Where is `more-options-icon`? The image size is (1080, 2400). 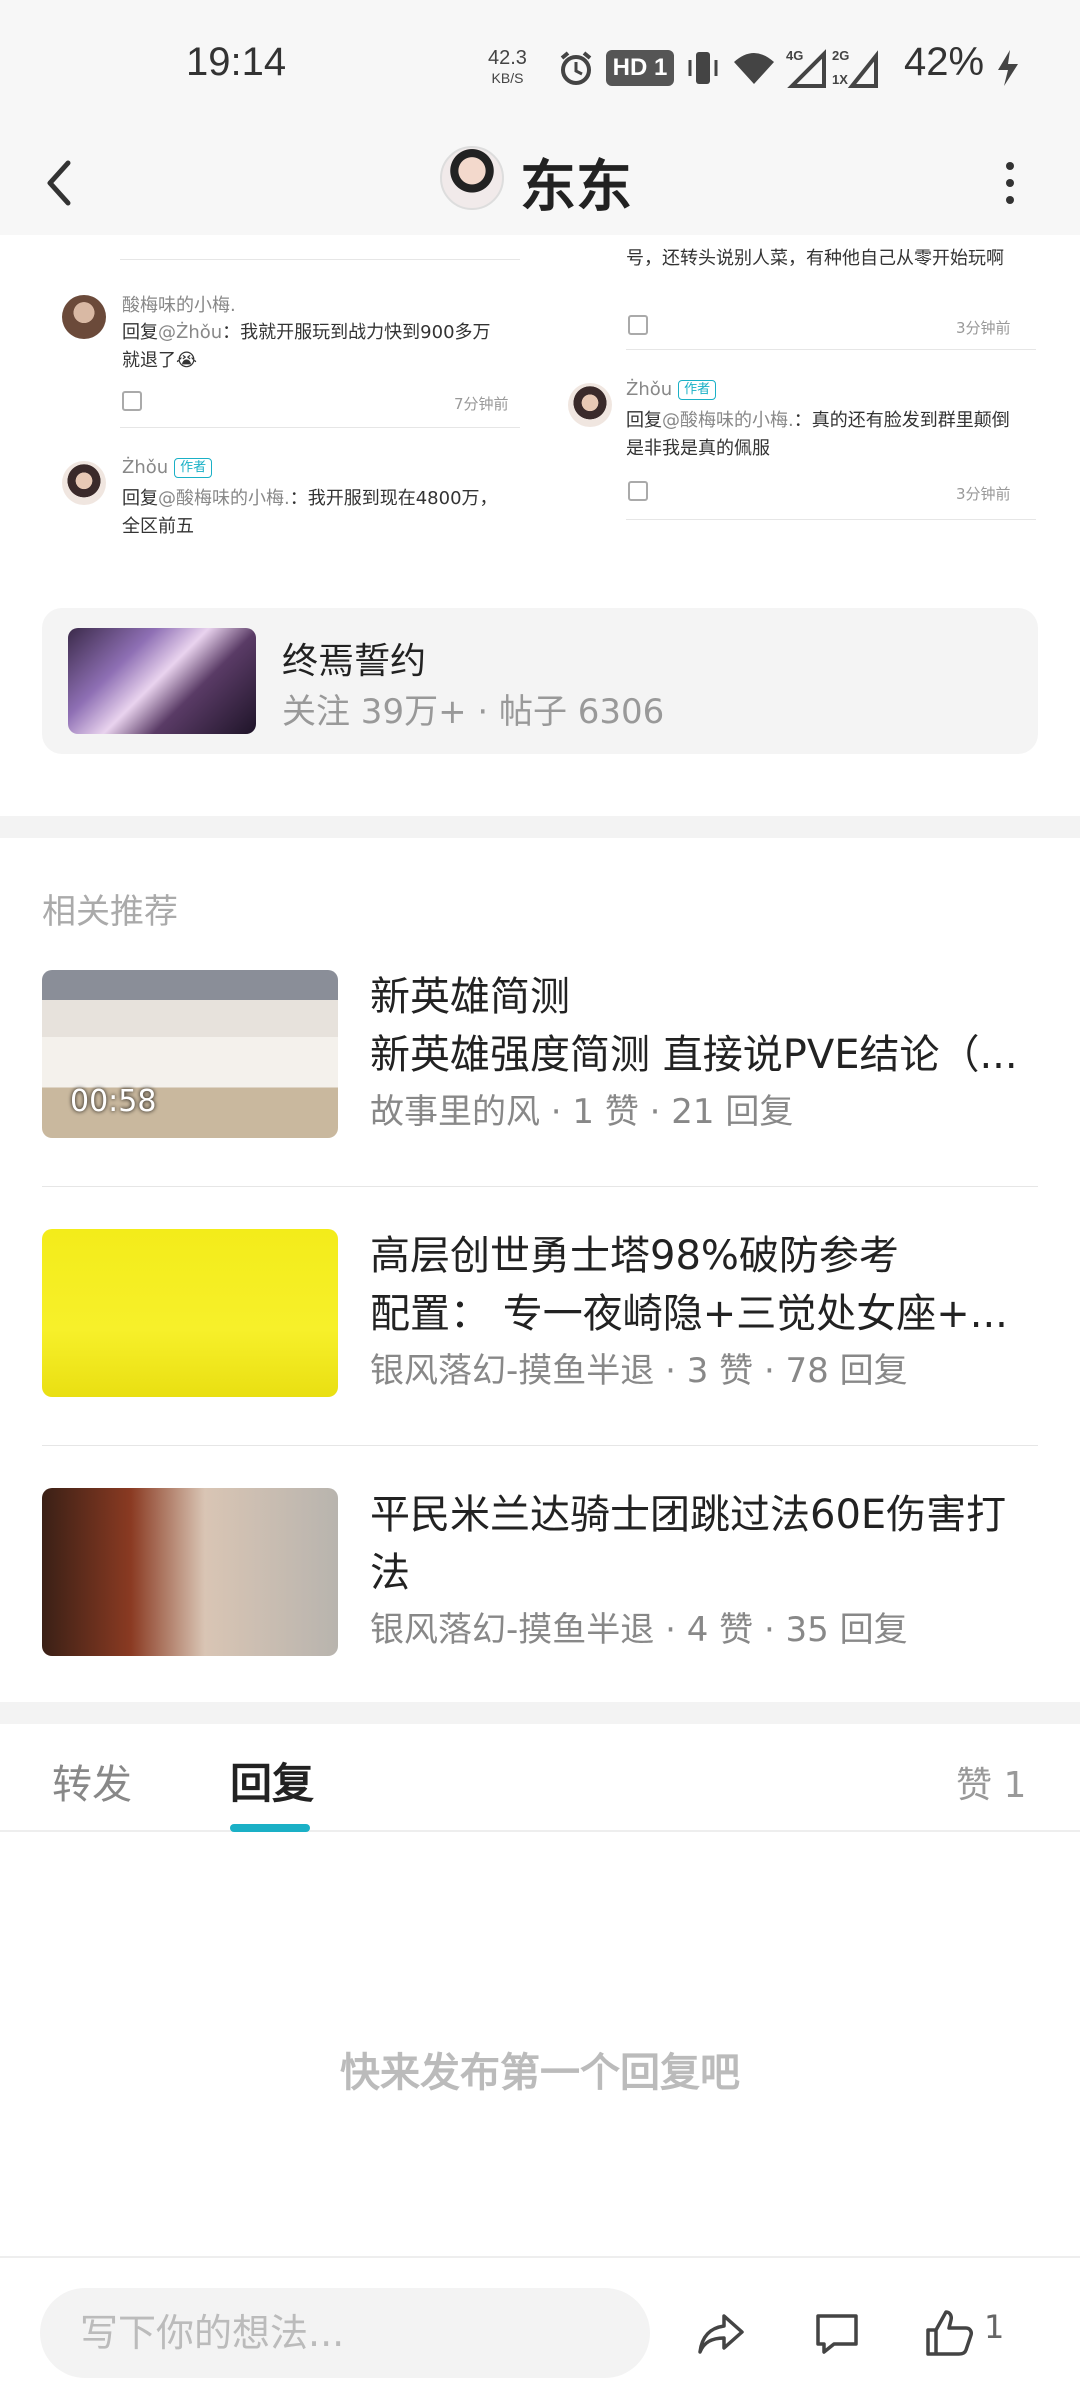 more-options-icon is located at coordinates (1010, 184).